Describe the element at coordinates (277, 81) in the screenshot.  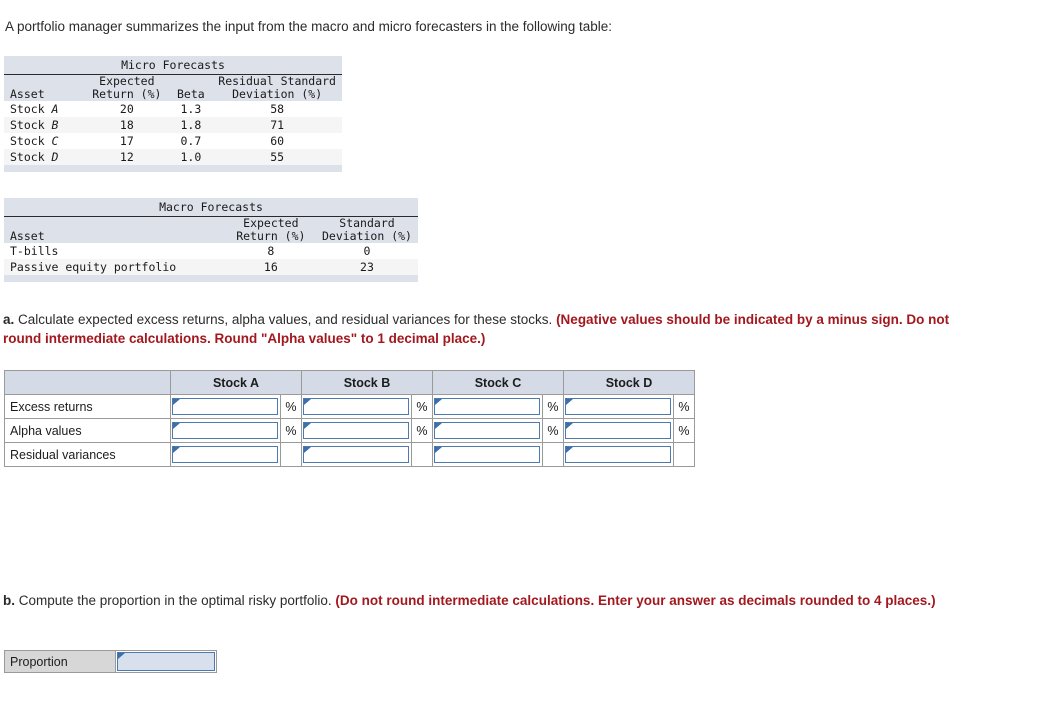
I see `micro-header-top-residual: Residual Standard` at that location.